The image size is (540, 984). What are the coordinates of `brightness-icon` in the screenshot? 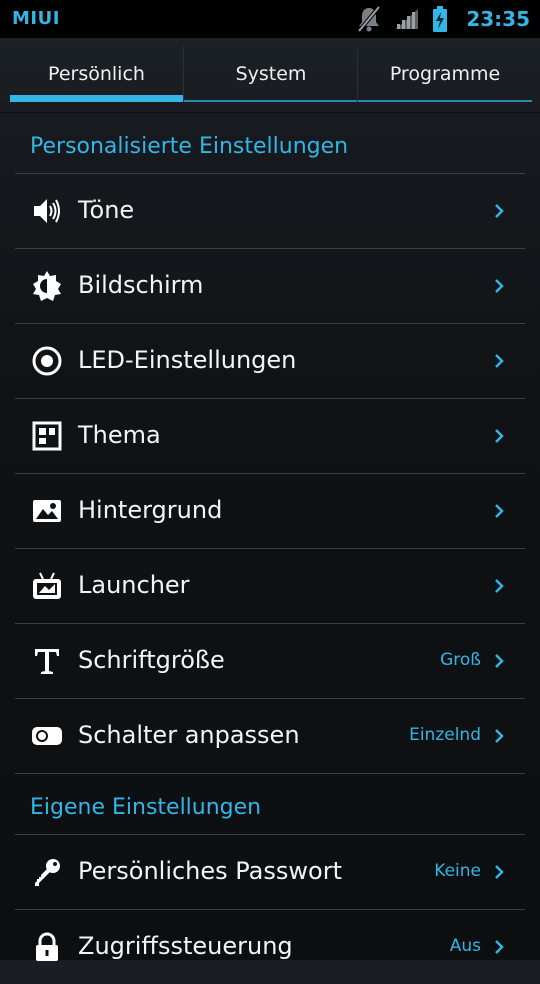 It's located at (47, 286).